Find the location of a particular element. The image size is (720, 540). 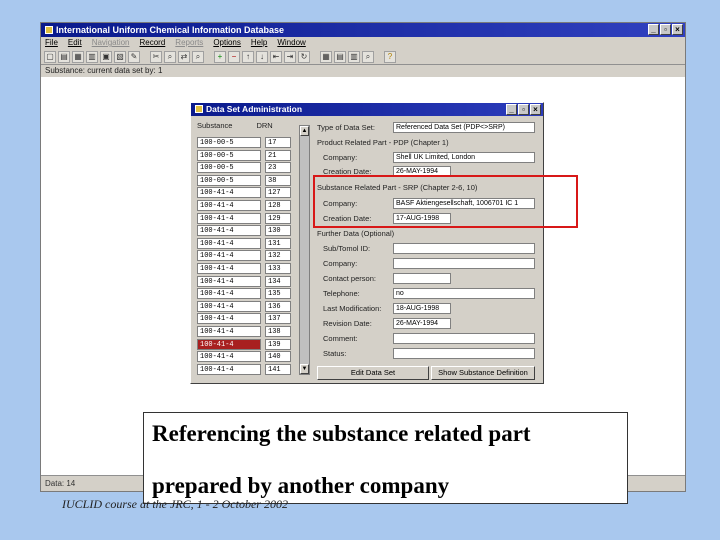

grid-icon: ▦ is located at coordinates (326, 56).